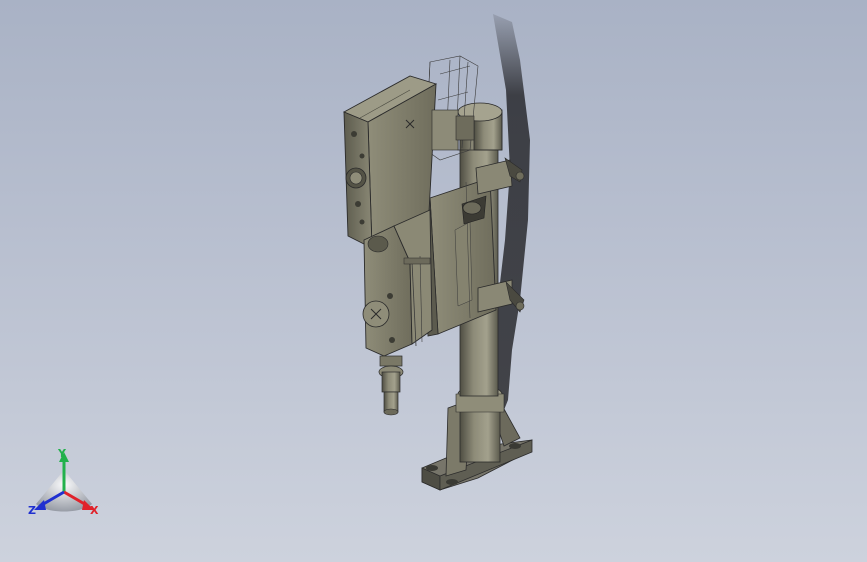 The width and height of the screenshot is (867, 562). What do you see at coordinates (94, 510) in the screenshot?
I see `x-axis-label: X` at bounding box center [94, 510].